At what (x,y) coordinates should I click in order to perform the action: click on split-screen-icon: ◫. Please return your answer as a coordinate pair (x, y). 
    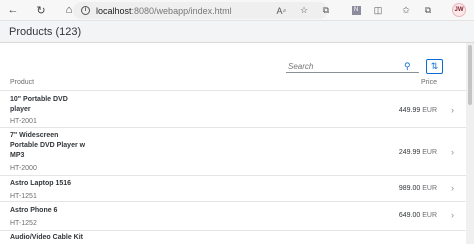
    Looking at the image, I should click on (378, 10).